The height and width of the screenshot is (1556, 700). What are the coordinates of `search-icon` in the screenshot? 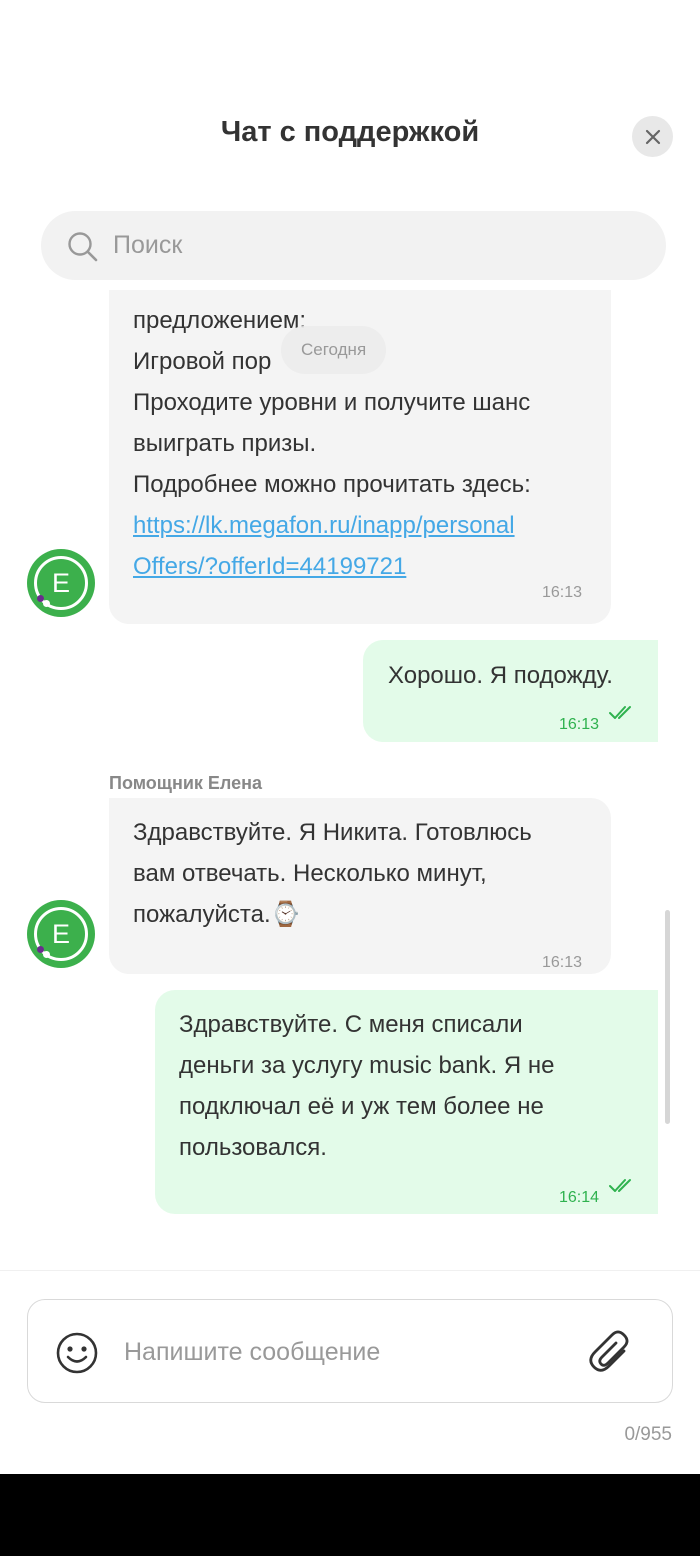 It's located at (83, 247).